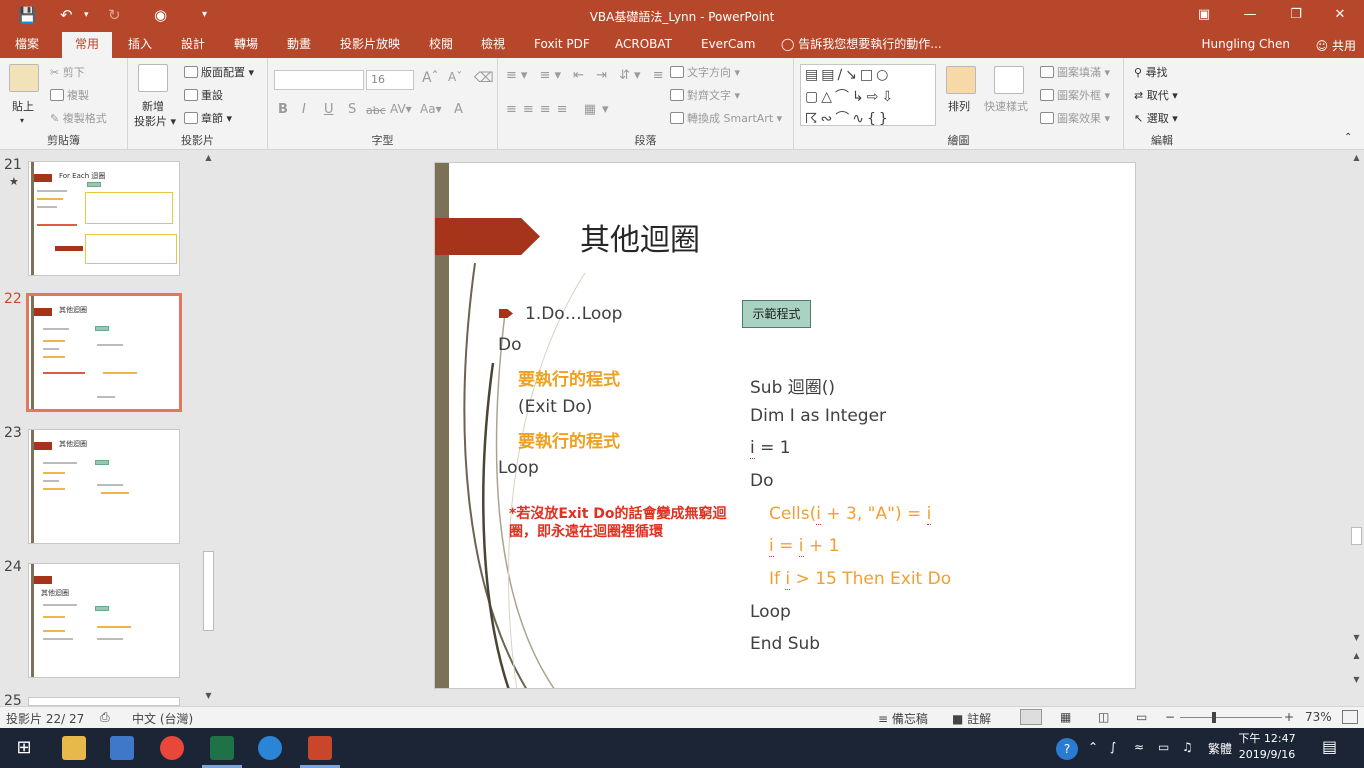  What do you see at coordinates (455, 77) in the screenshot?
I see `shrink-font-icon: Aˇ` at bounding box center [455, 77].